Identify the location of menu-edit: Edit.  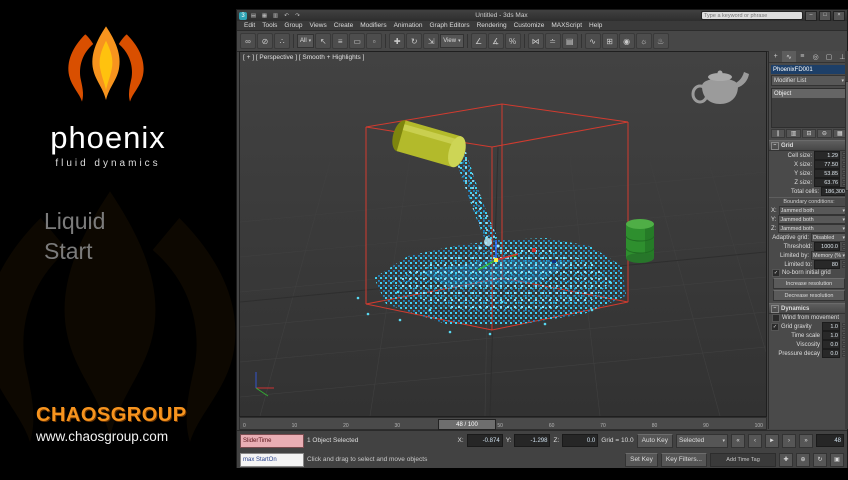
(249, 25).